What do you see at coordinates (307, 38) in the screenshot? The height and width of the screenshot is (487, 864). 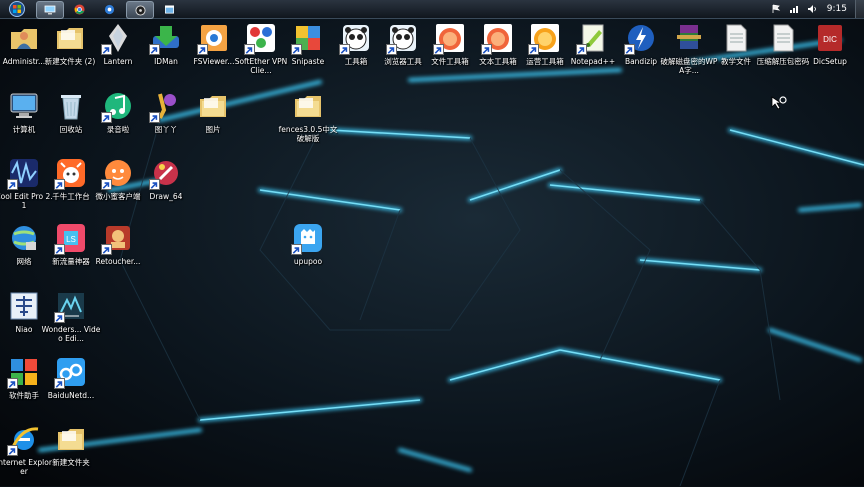 I see `snipaste-icon` at bounding box center [307, 38].